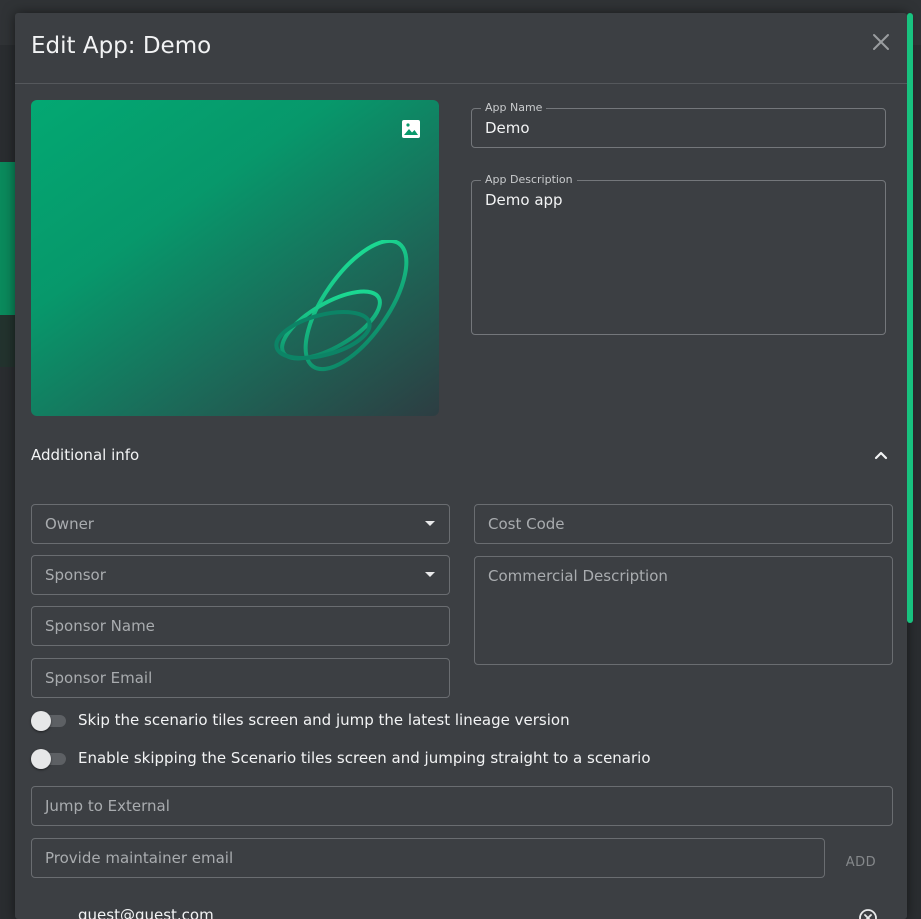 This screenshot has width=921, height=919. What do you see at coordinates (240, 626) in the screenshot?
I see `sponsor-name-input: Sponsor Name` at bounding box center [240, 626].